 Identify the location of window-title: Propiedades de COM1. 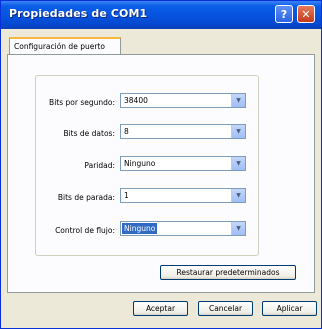
(78, 13).